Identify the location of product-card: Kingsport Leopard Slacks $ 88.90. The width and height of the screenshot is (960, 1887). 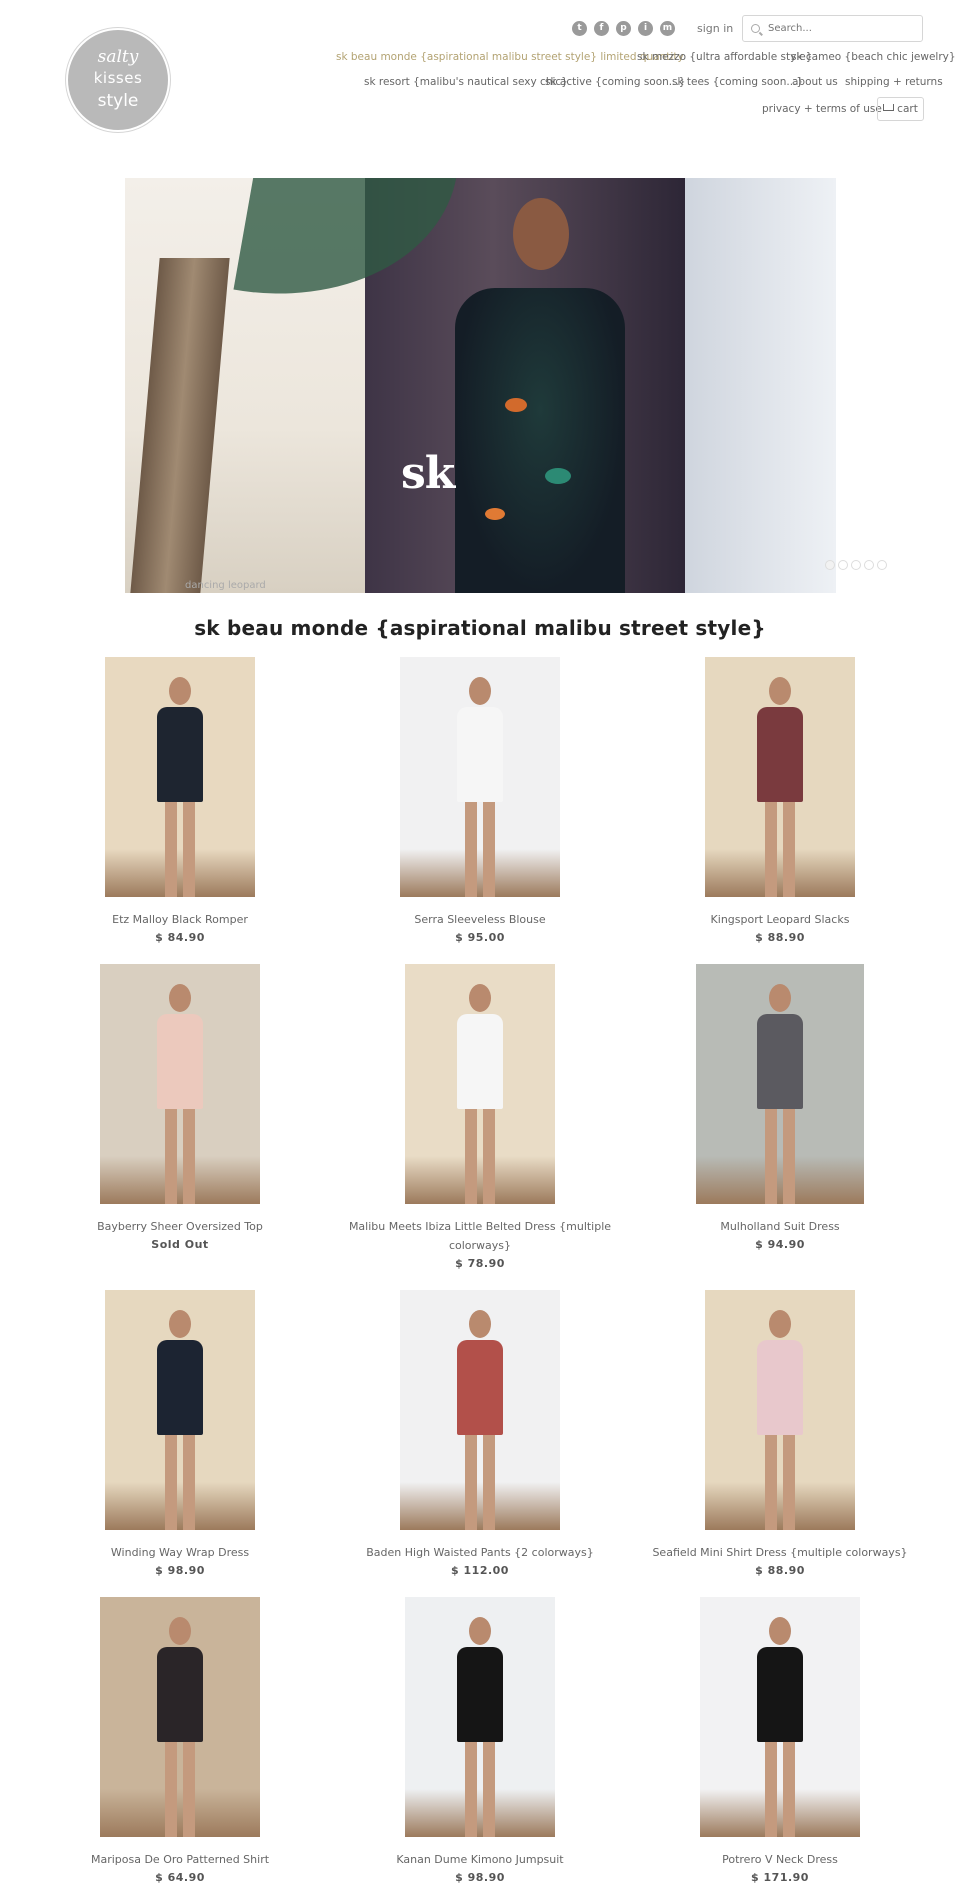
(780, 802).